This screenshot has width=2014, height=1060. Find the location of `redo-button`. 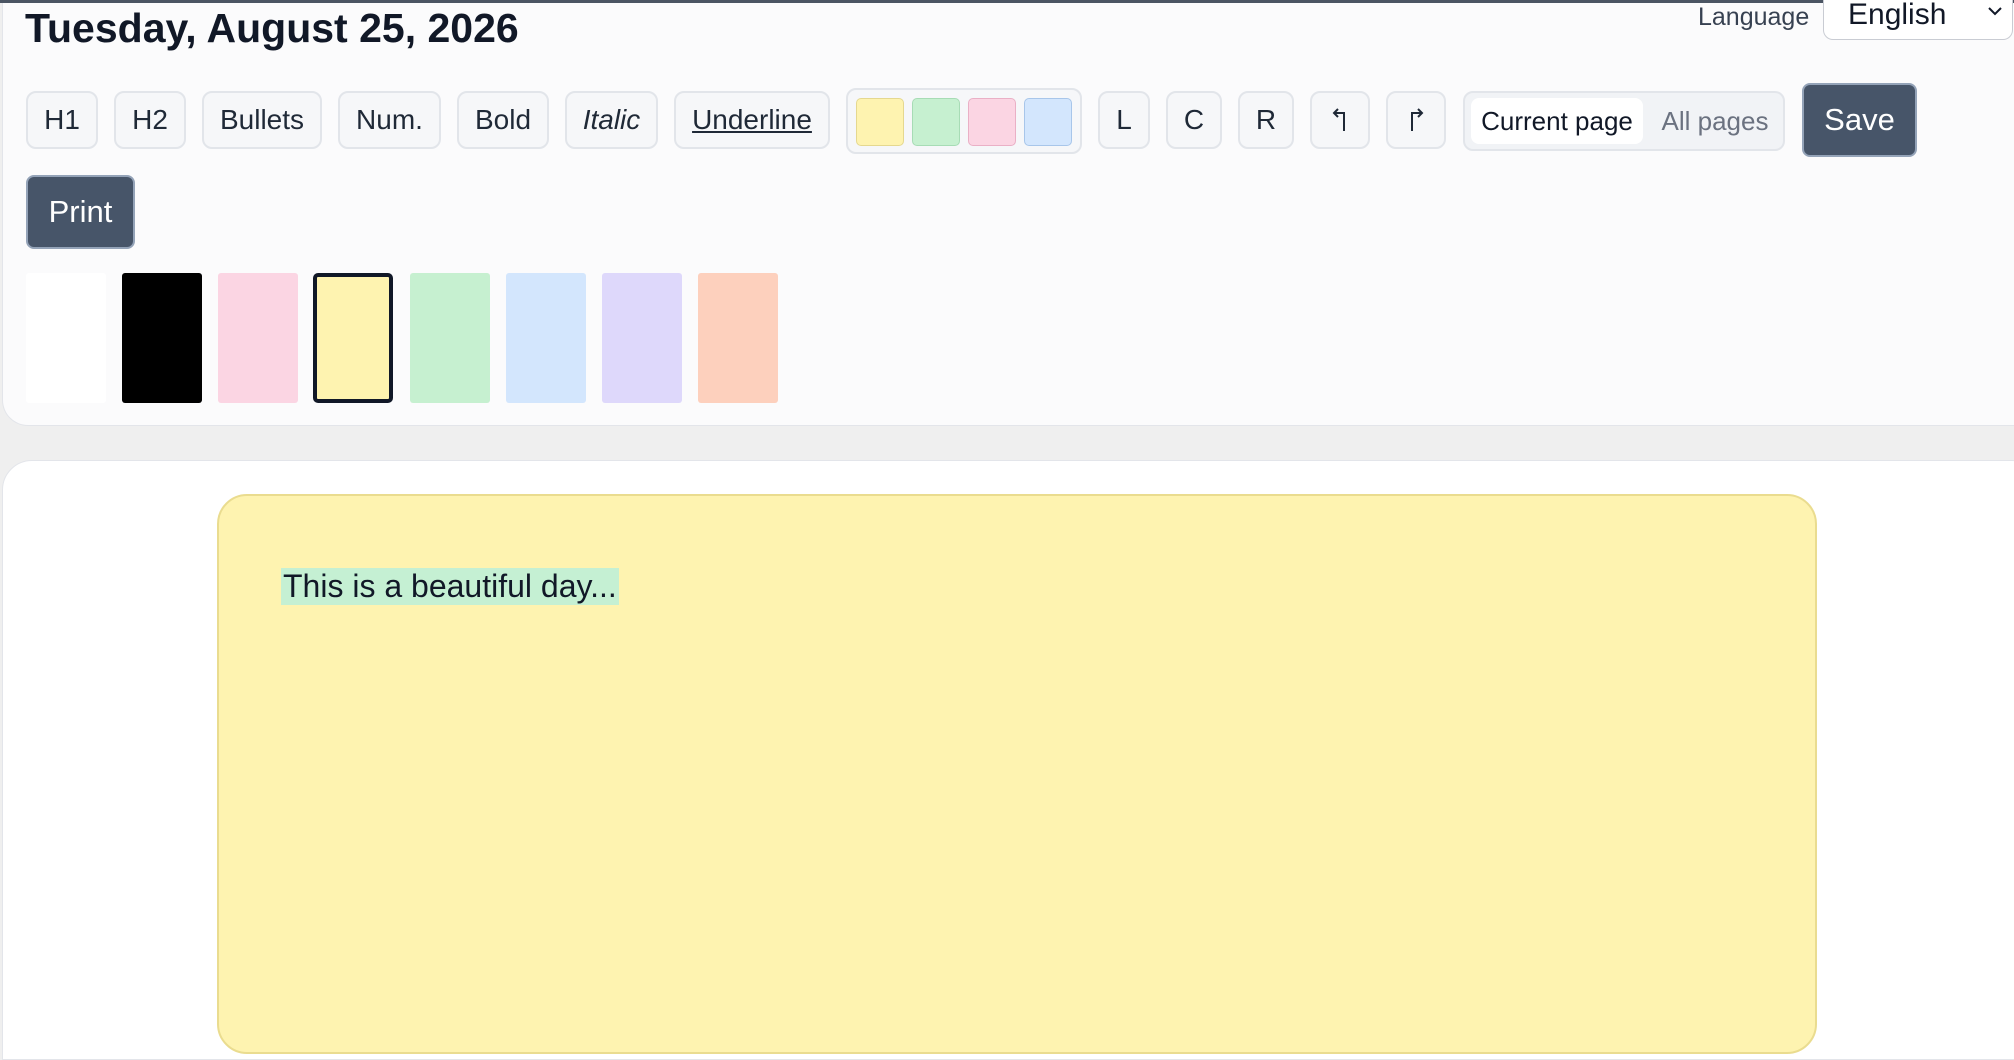

redo-button is located at coordinates (1416, 120).